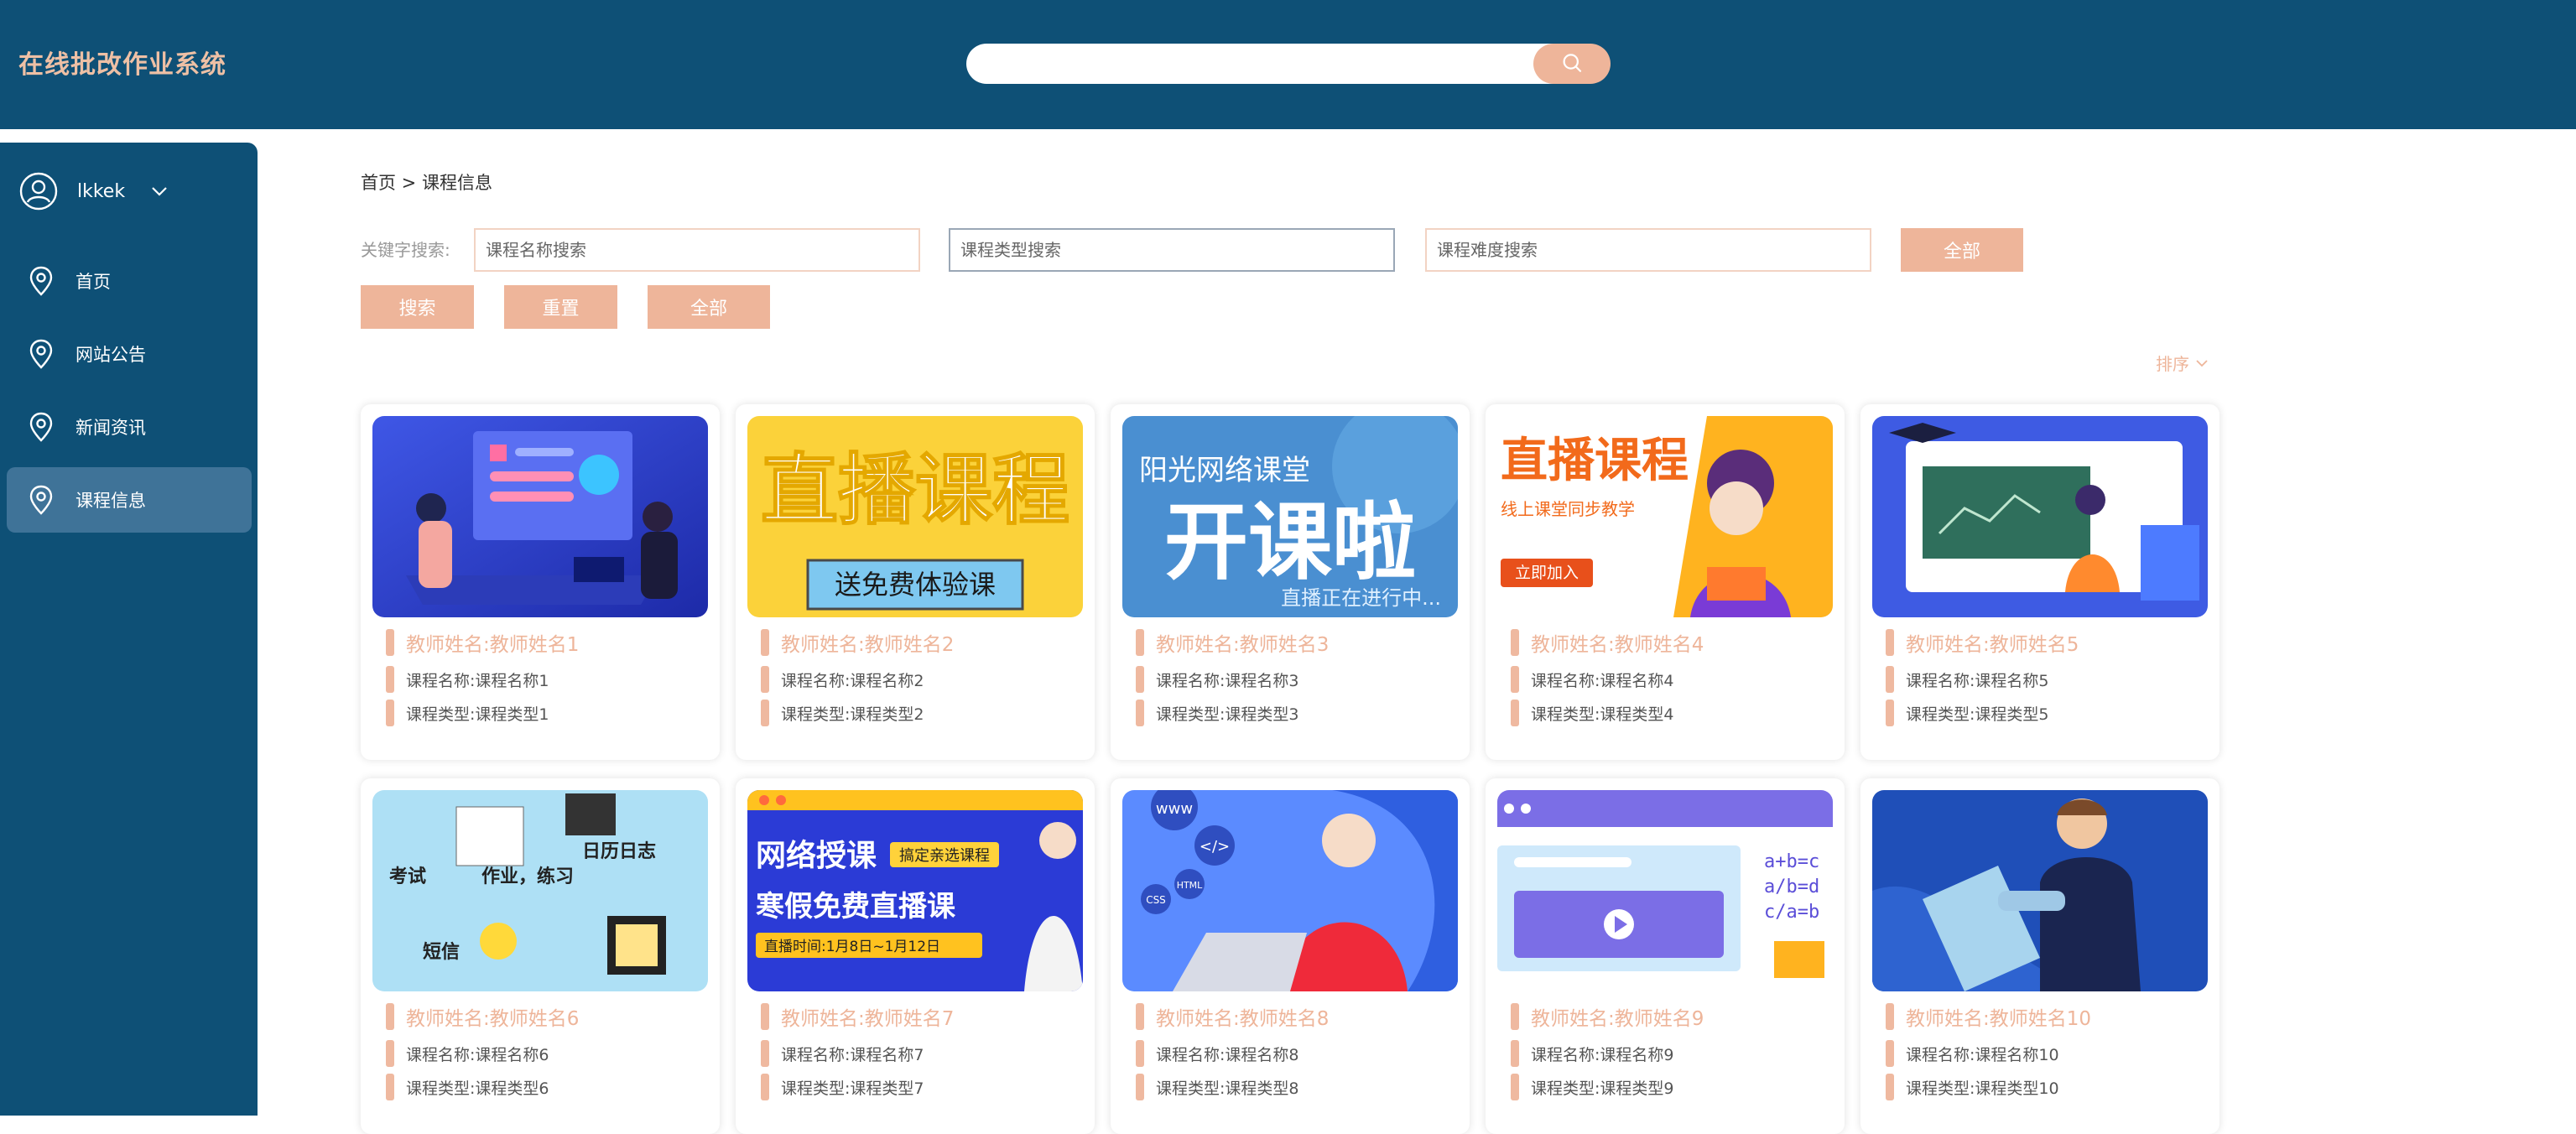  I want to click on course-difficulty-search-input, so click(1648, 250).